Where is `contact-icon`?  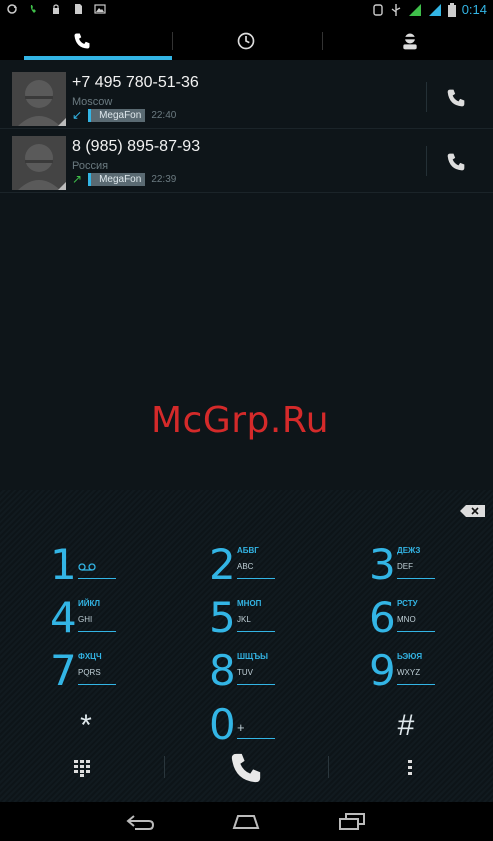
contact-icon is located at coordinates (410, 41).